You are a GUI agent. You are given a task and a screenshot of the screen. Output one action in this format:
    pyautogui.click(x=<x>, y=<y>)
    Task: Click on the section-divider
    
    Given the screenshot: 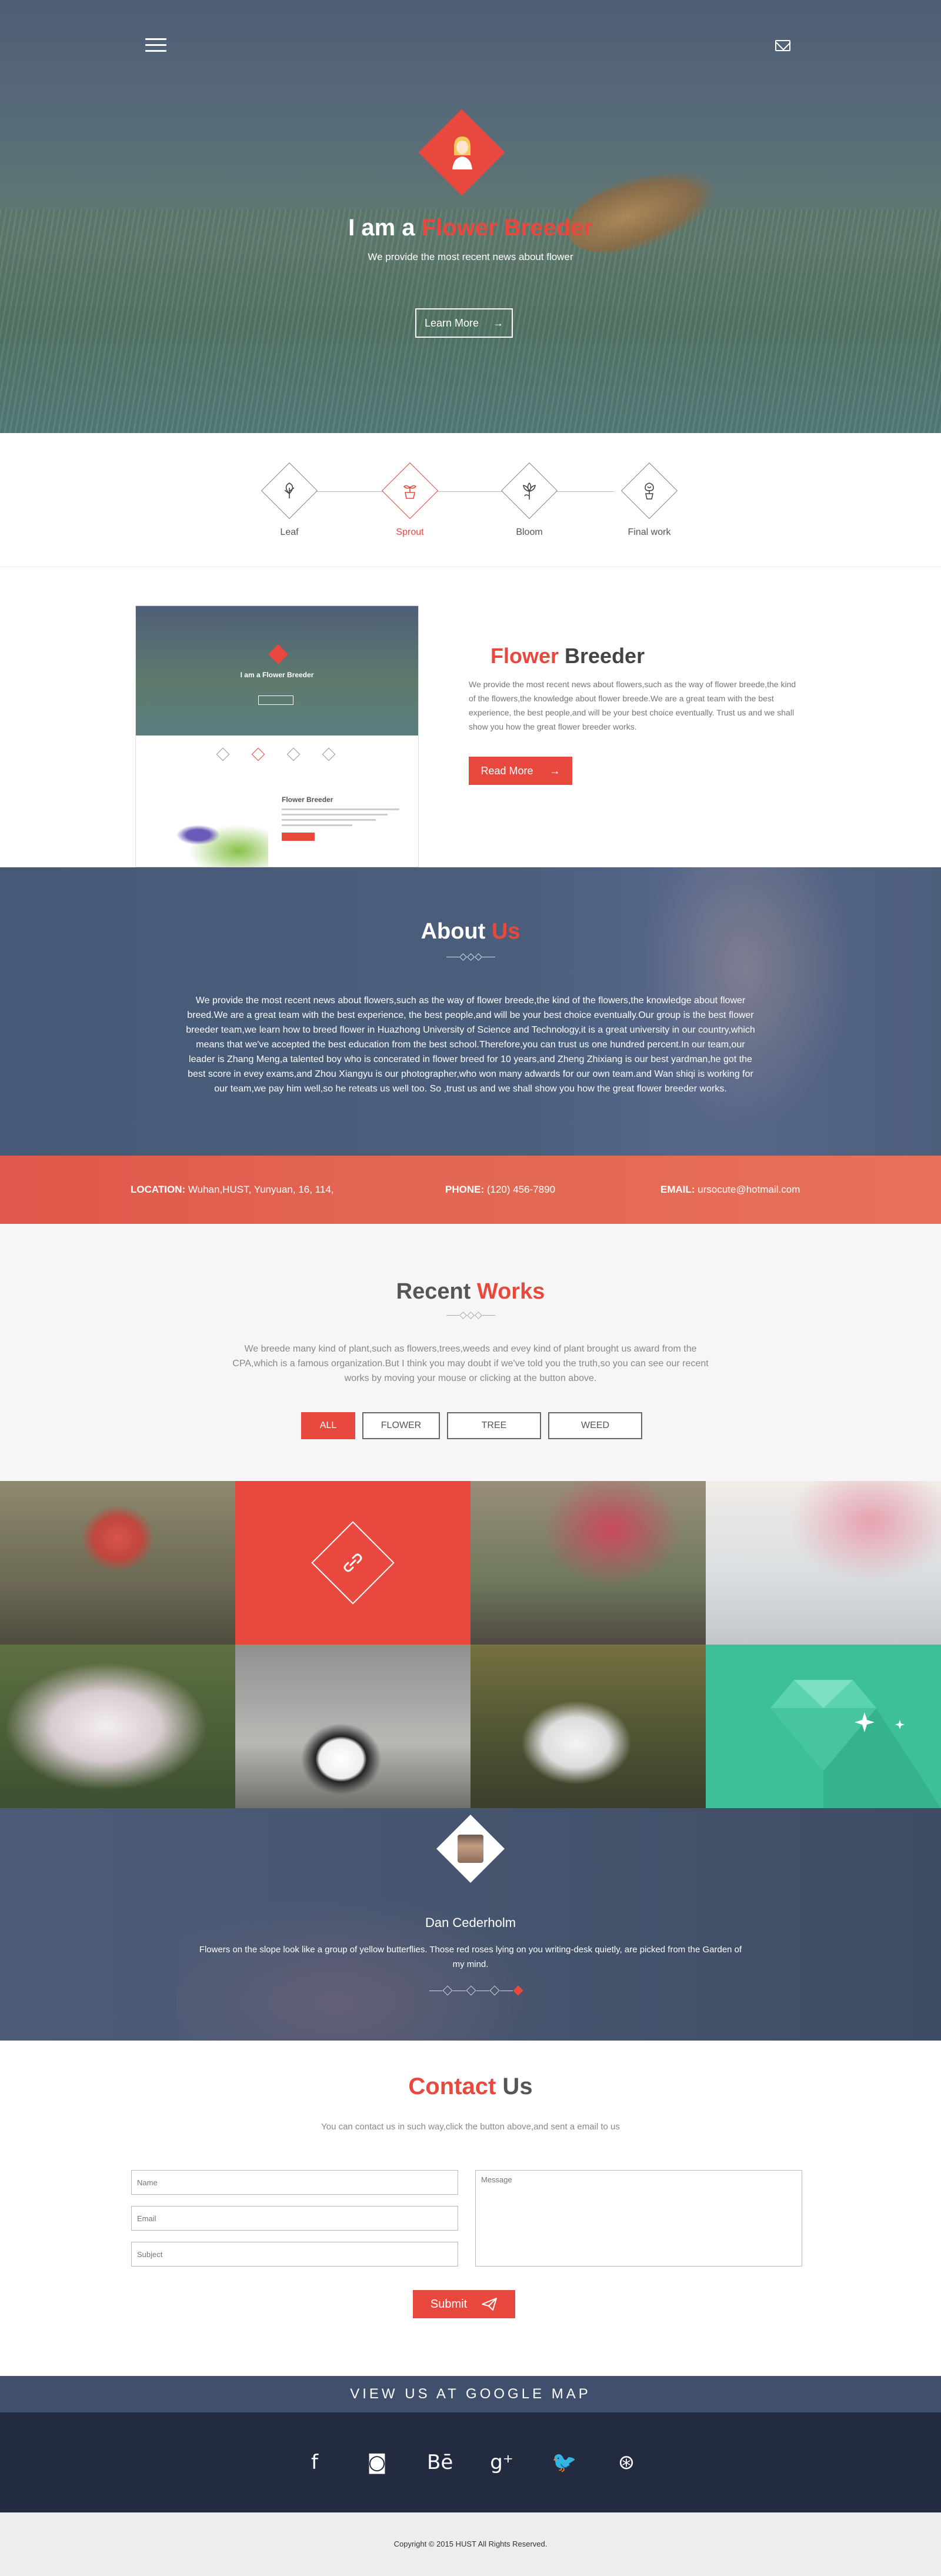 What is the action you would take?
    pyautogui.click(x=470, y=1315)
    